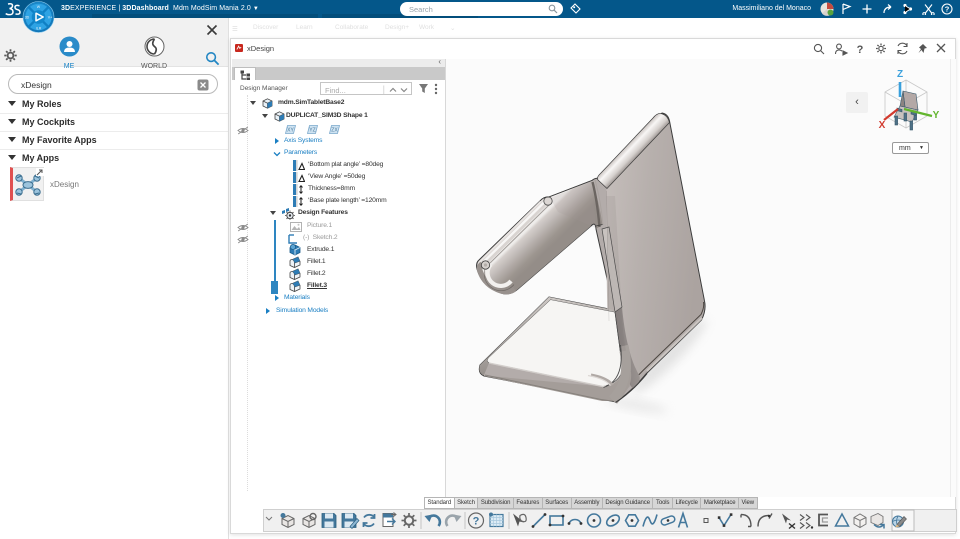 This screenshot has width=960, height=539. What do you see at coordinates (27, 17) in the screenshot?
I see `svg-text: 3D` at bounding box center [27, 17].